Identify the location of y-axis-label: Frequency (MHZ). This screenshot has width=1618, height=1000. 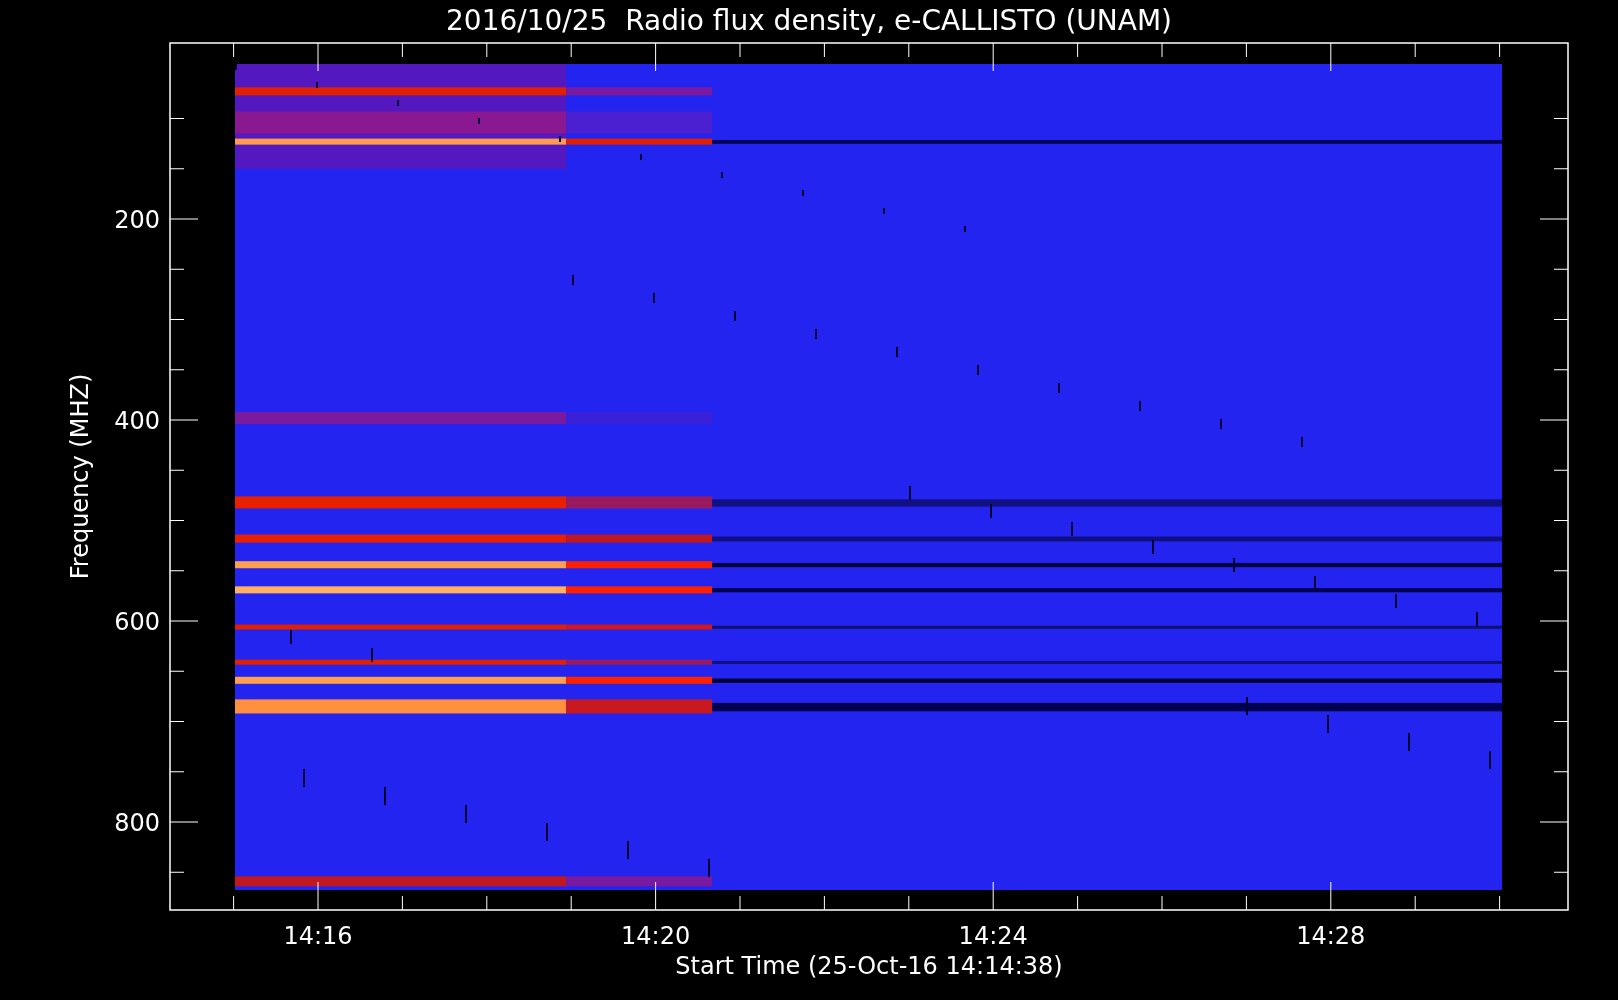
(80, 476).